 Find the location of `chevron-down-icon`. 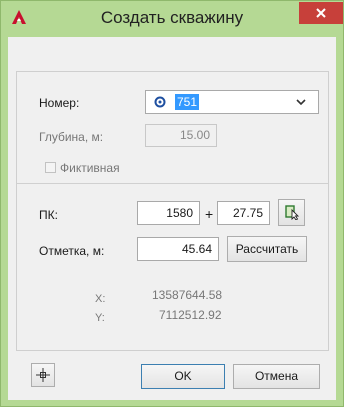

chevron-down-icon is located at coordinates (301, 102).